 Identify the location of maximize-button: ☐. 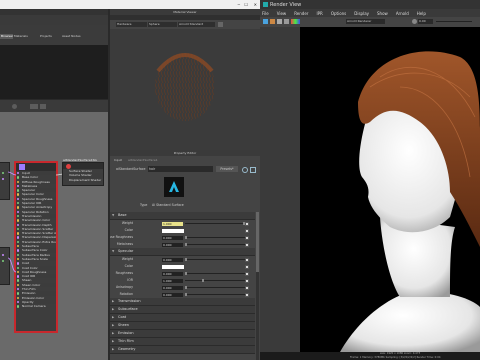
(246, 4).